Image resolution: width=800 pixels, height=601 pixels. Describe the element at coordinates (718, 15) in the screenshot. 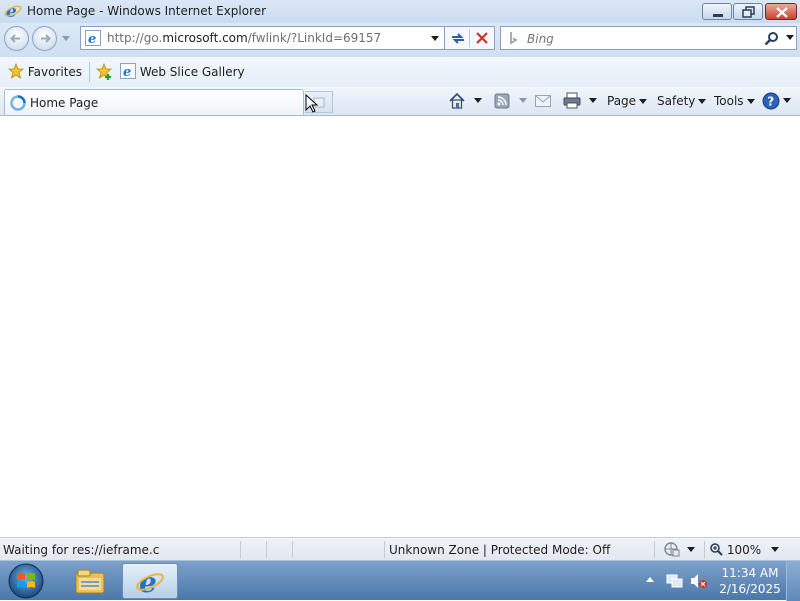

I see `minimize-icon` at that location.